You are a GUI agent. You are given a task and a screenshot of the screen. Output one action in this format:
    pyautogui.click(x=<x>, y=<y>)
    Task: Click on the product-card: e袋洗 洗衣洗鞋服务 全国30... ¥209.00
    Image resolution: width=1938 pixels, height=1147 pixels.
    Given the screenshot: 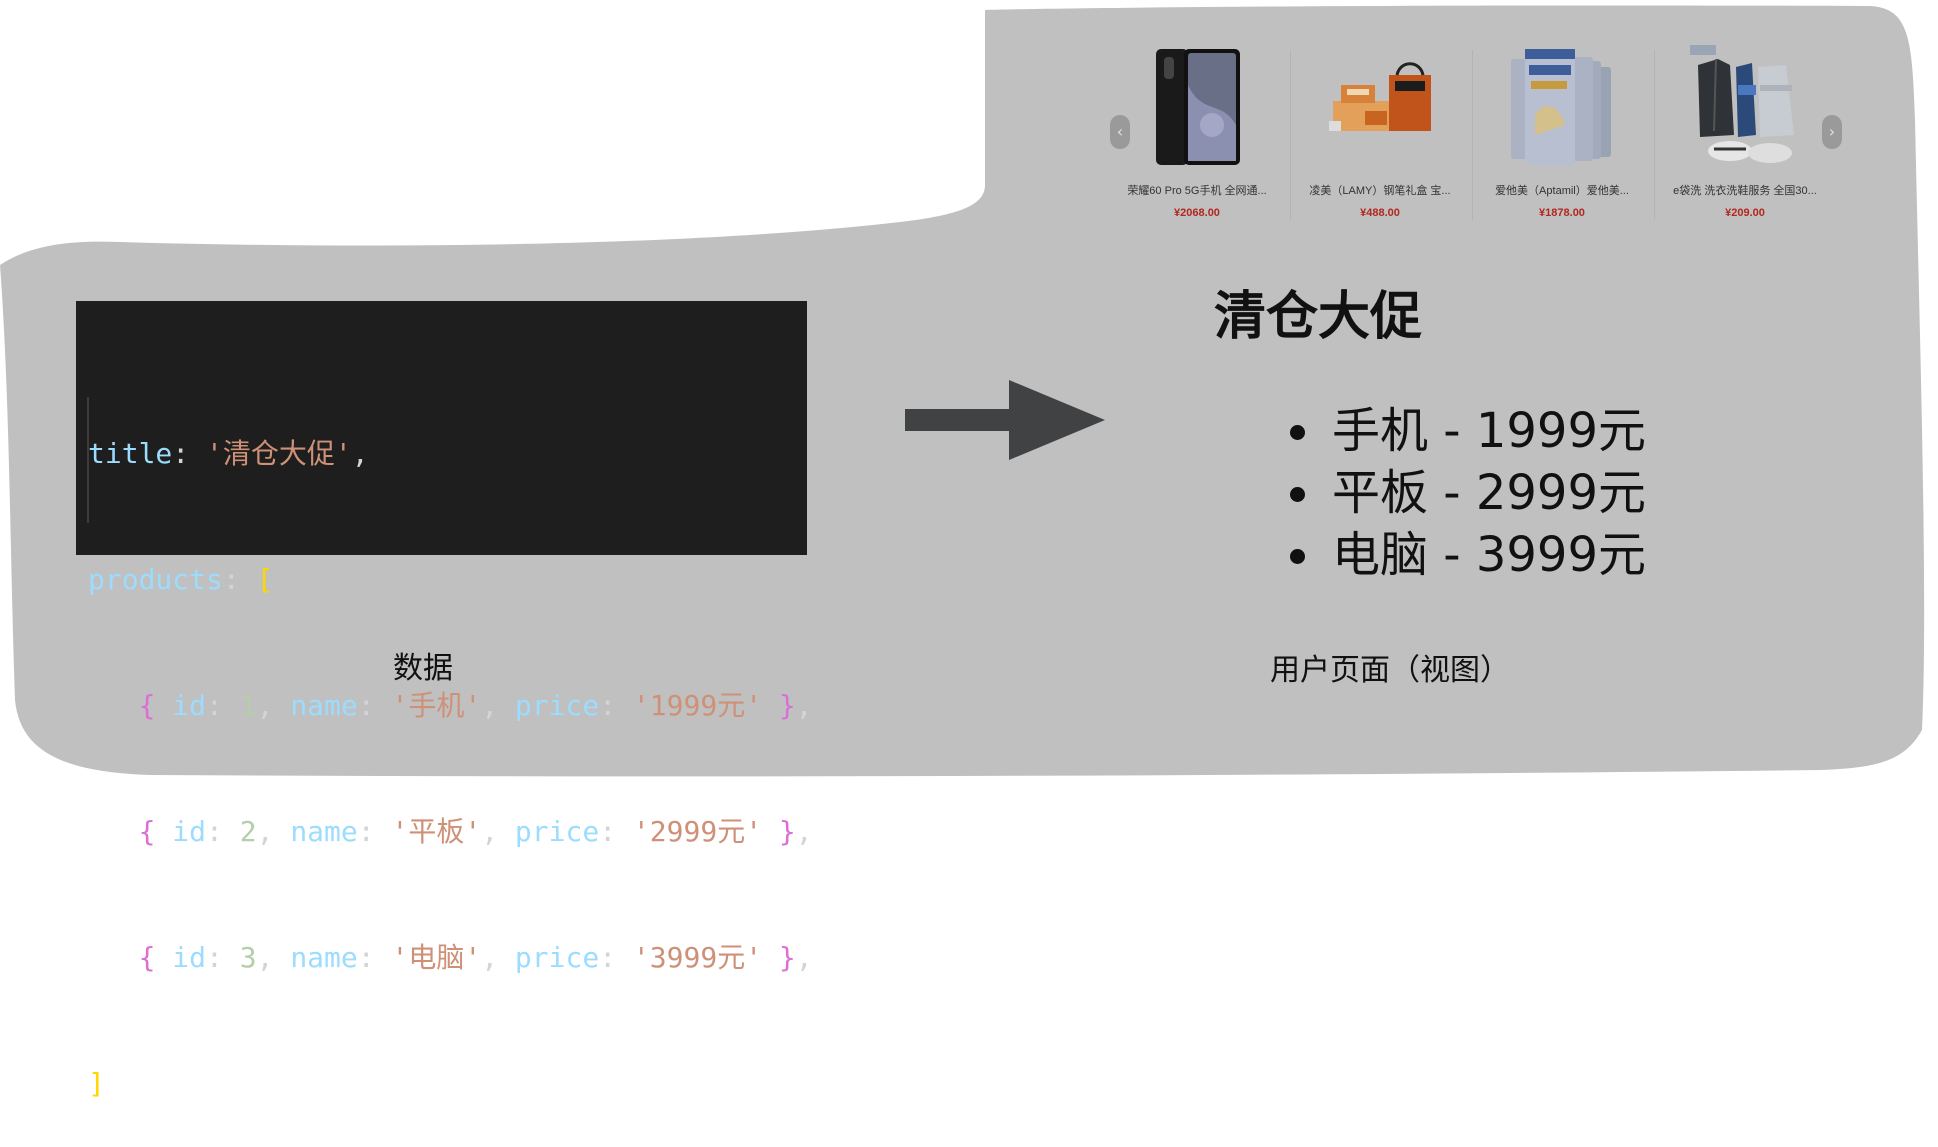 What is the action you would take?
    pyautogui.click(x=1745, y=135)
    